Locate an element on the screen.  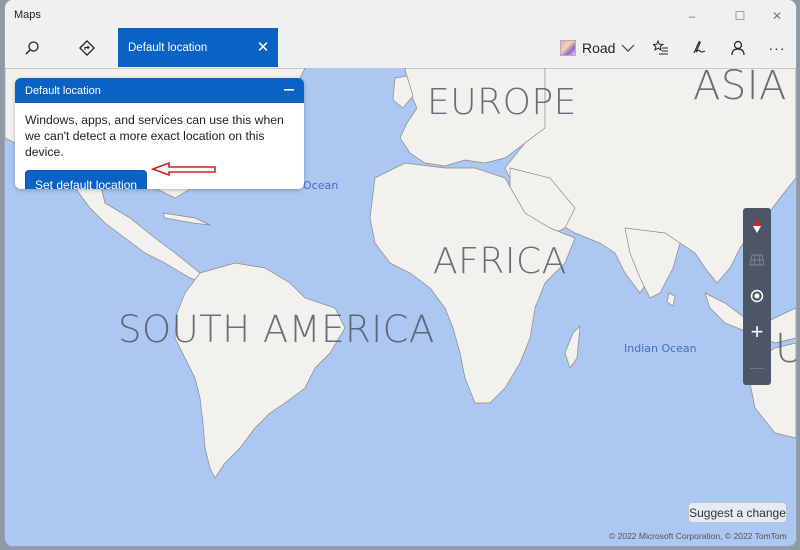
ink-button is located at coordinates (699, 48).